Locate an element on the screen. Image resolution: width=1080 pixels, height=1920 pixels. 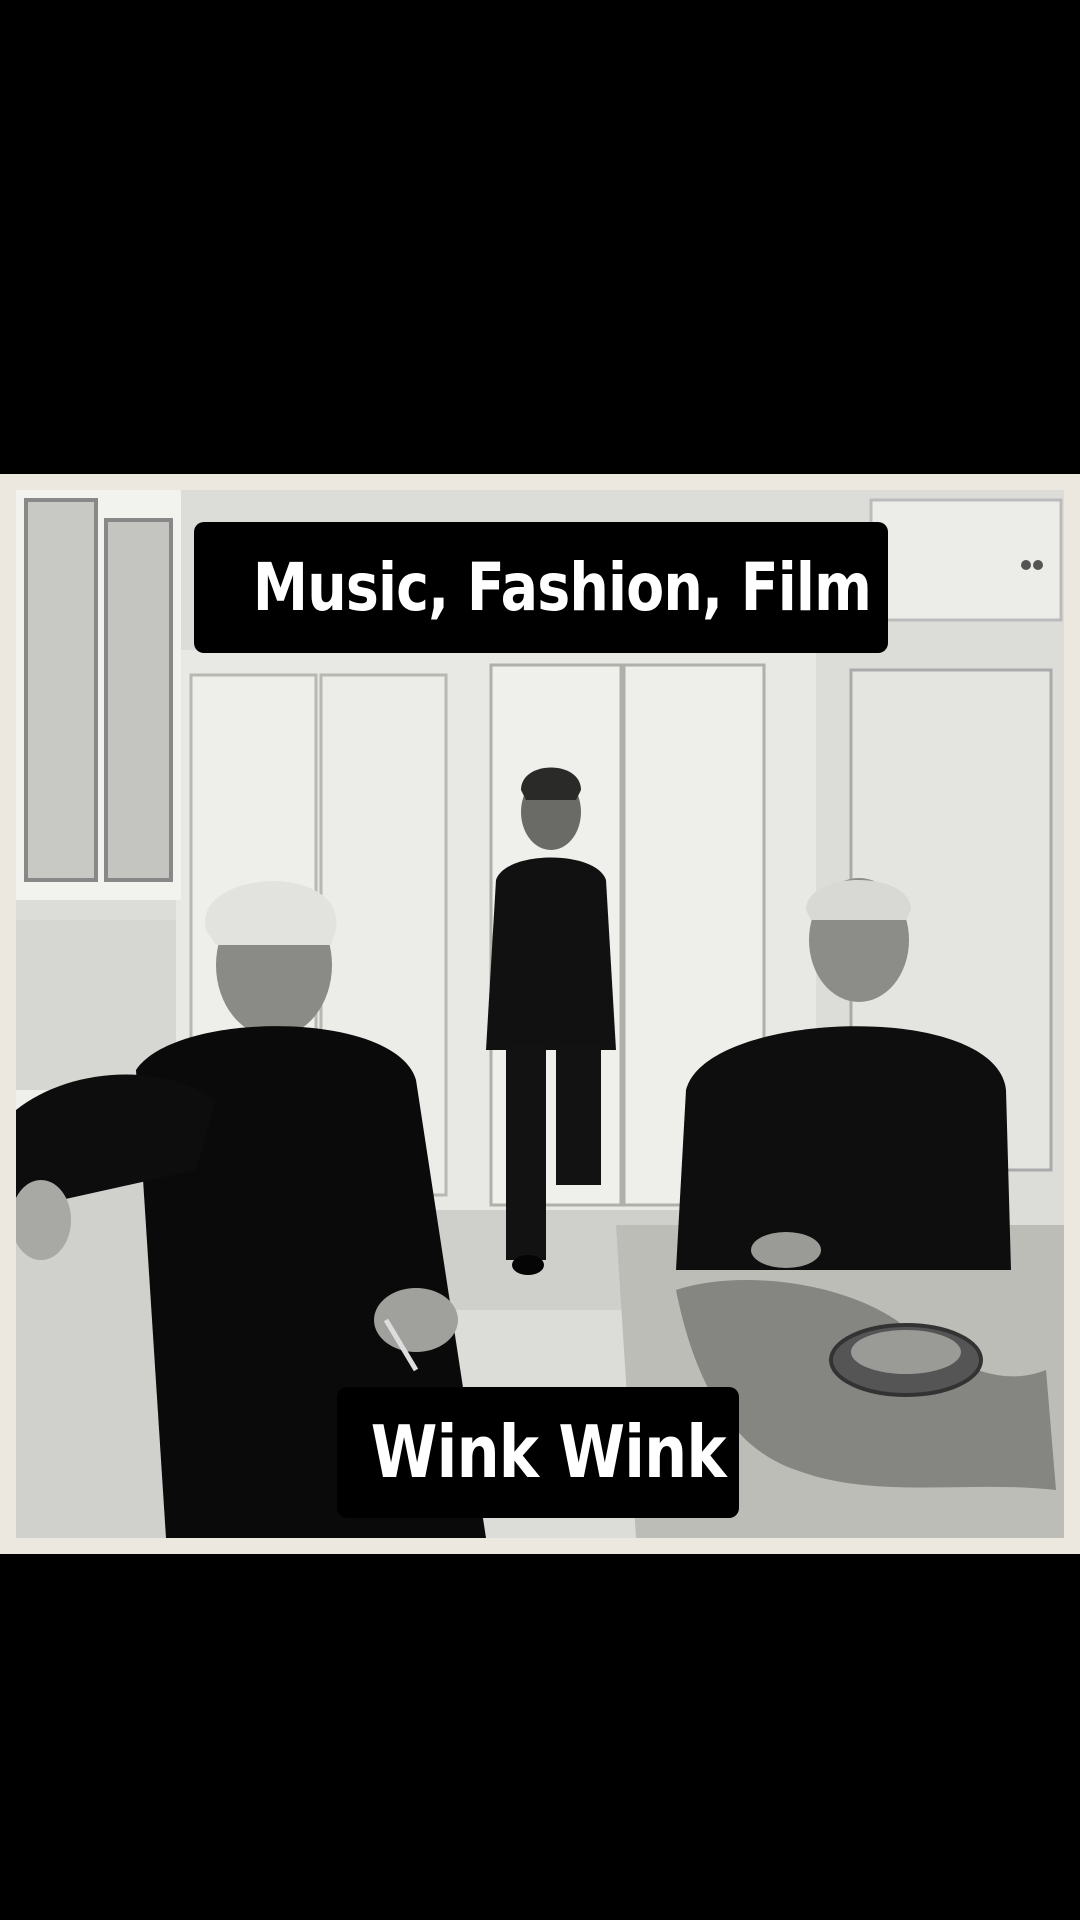
caption-bottom: Wink Wink is located at coordinates (538, 1452).